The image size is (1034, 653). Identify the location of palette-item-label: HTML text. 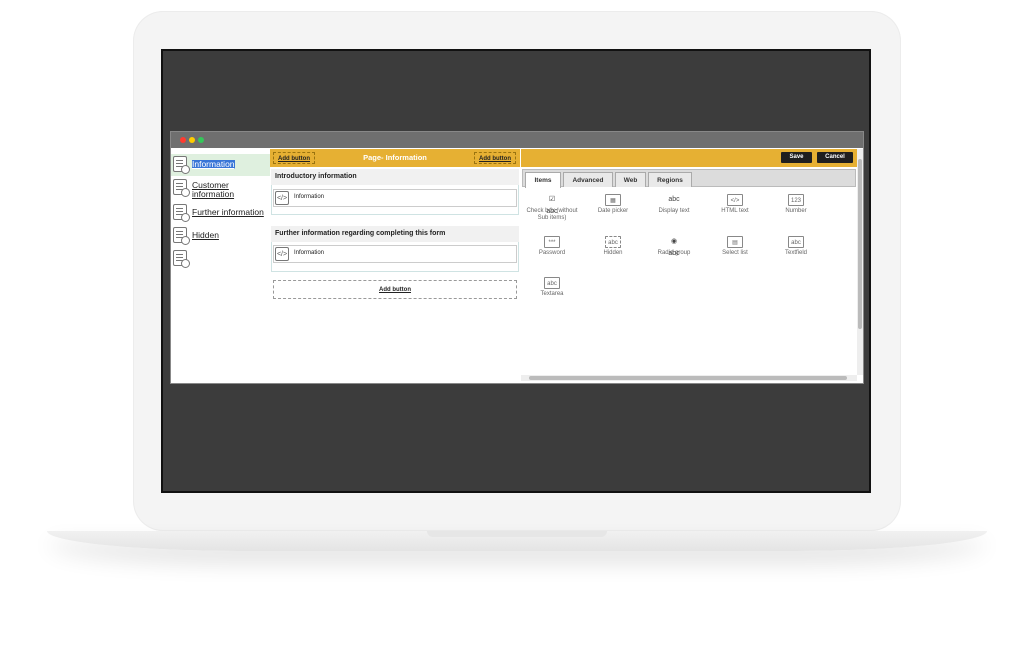
(735, 211).